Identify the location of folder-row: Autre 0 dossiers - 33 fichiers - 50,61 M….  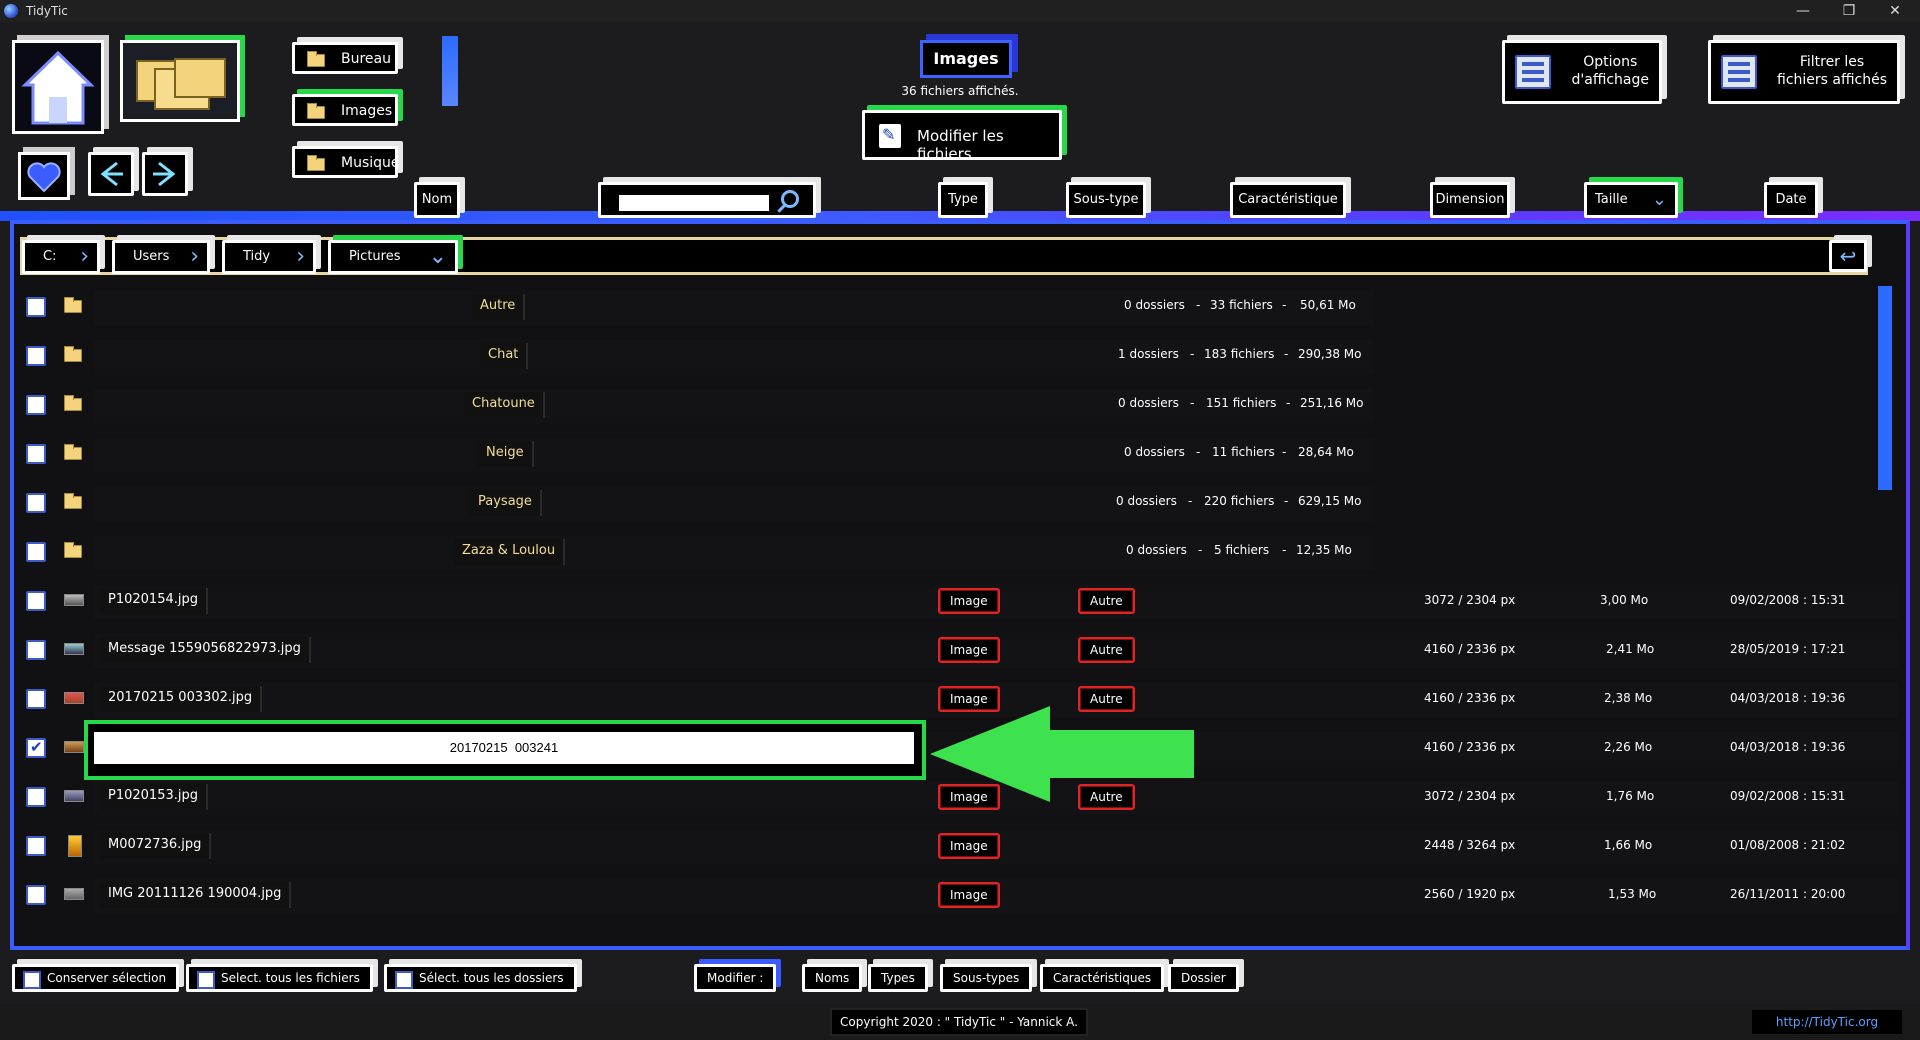
(944, 308).